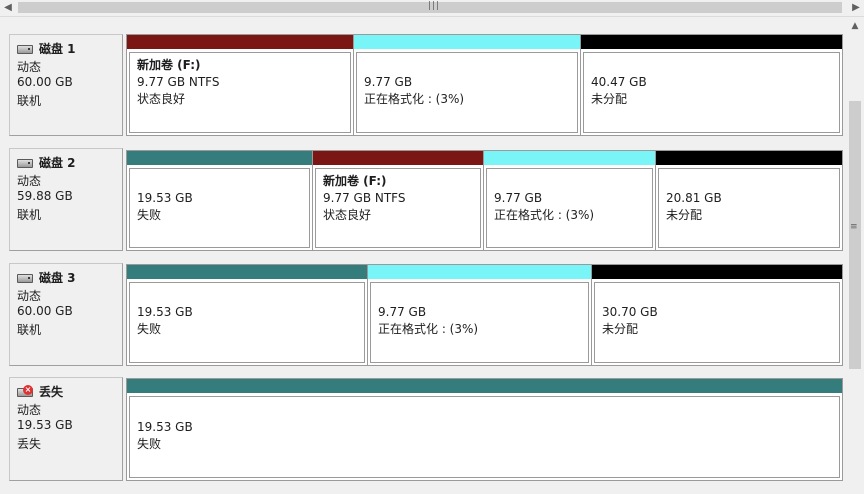  I want to click on disk-size: 19.53 GB, so click(45, 425).